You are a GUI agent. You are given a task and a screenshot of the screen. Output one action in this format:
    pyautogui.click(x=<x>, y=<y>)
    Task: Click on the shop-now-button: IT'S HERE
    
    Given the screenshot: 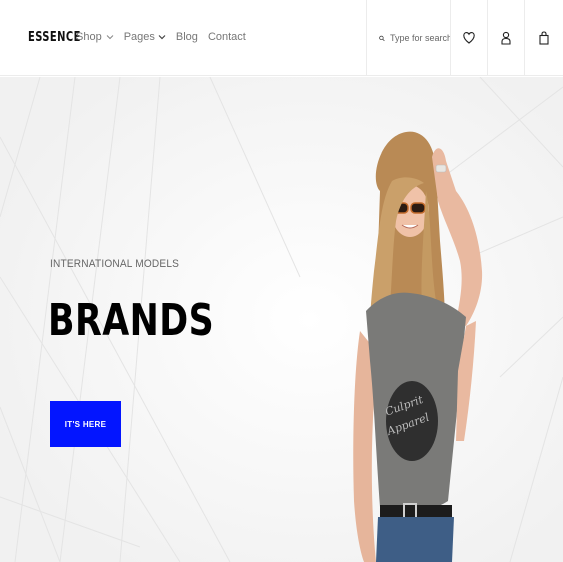 What is the action you would take?
    pyautogui.click(x=85, y=424)
    